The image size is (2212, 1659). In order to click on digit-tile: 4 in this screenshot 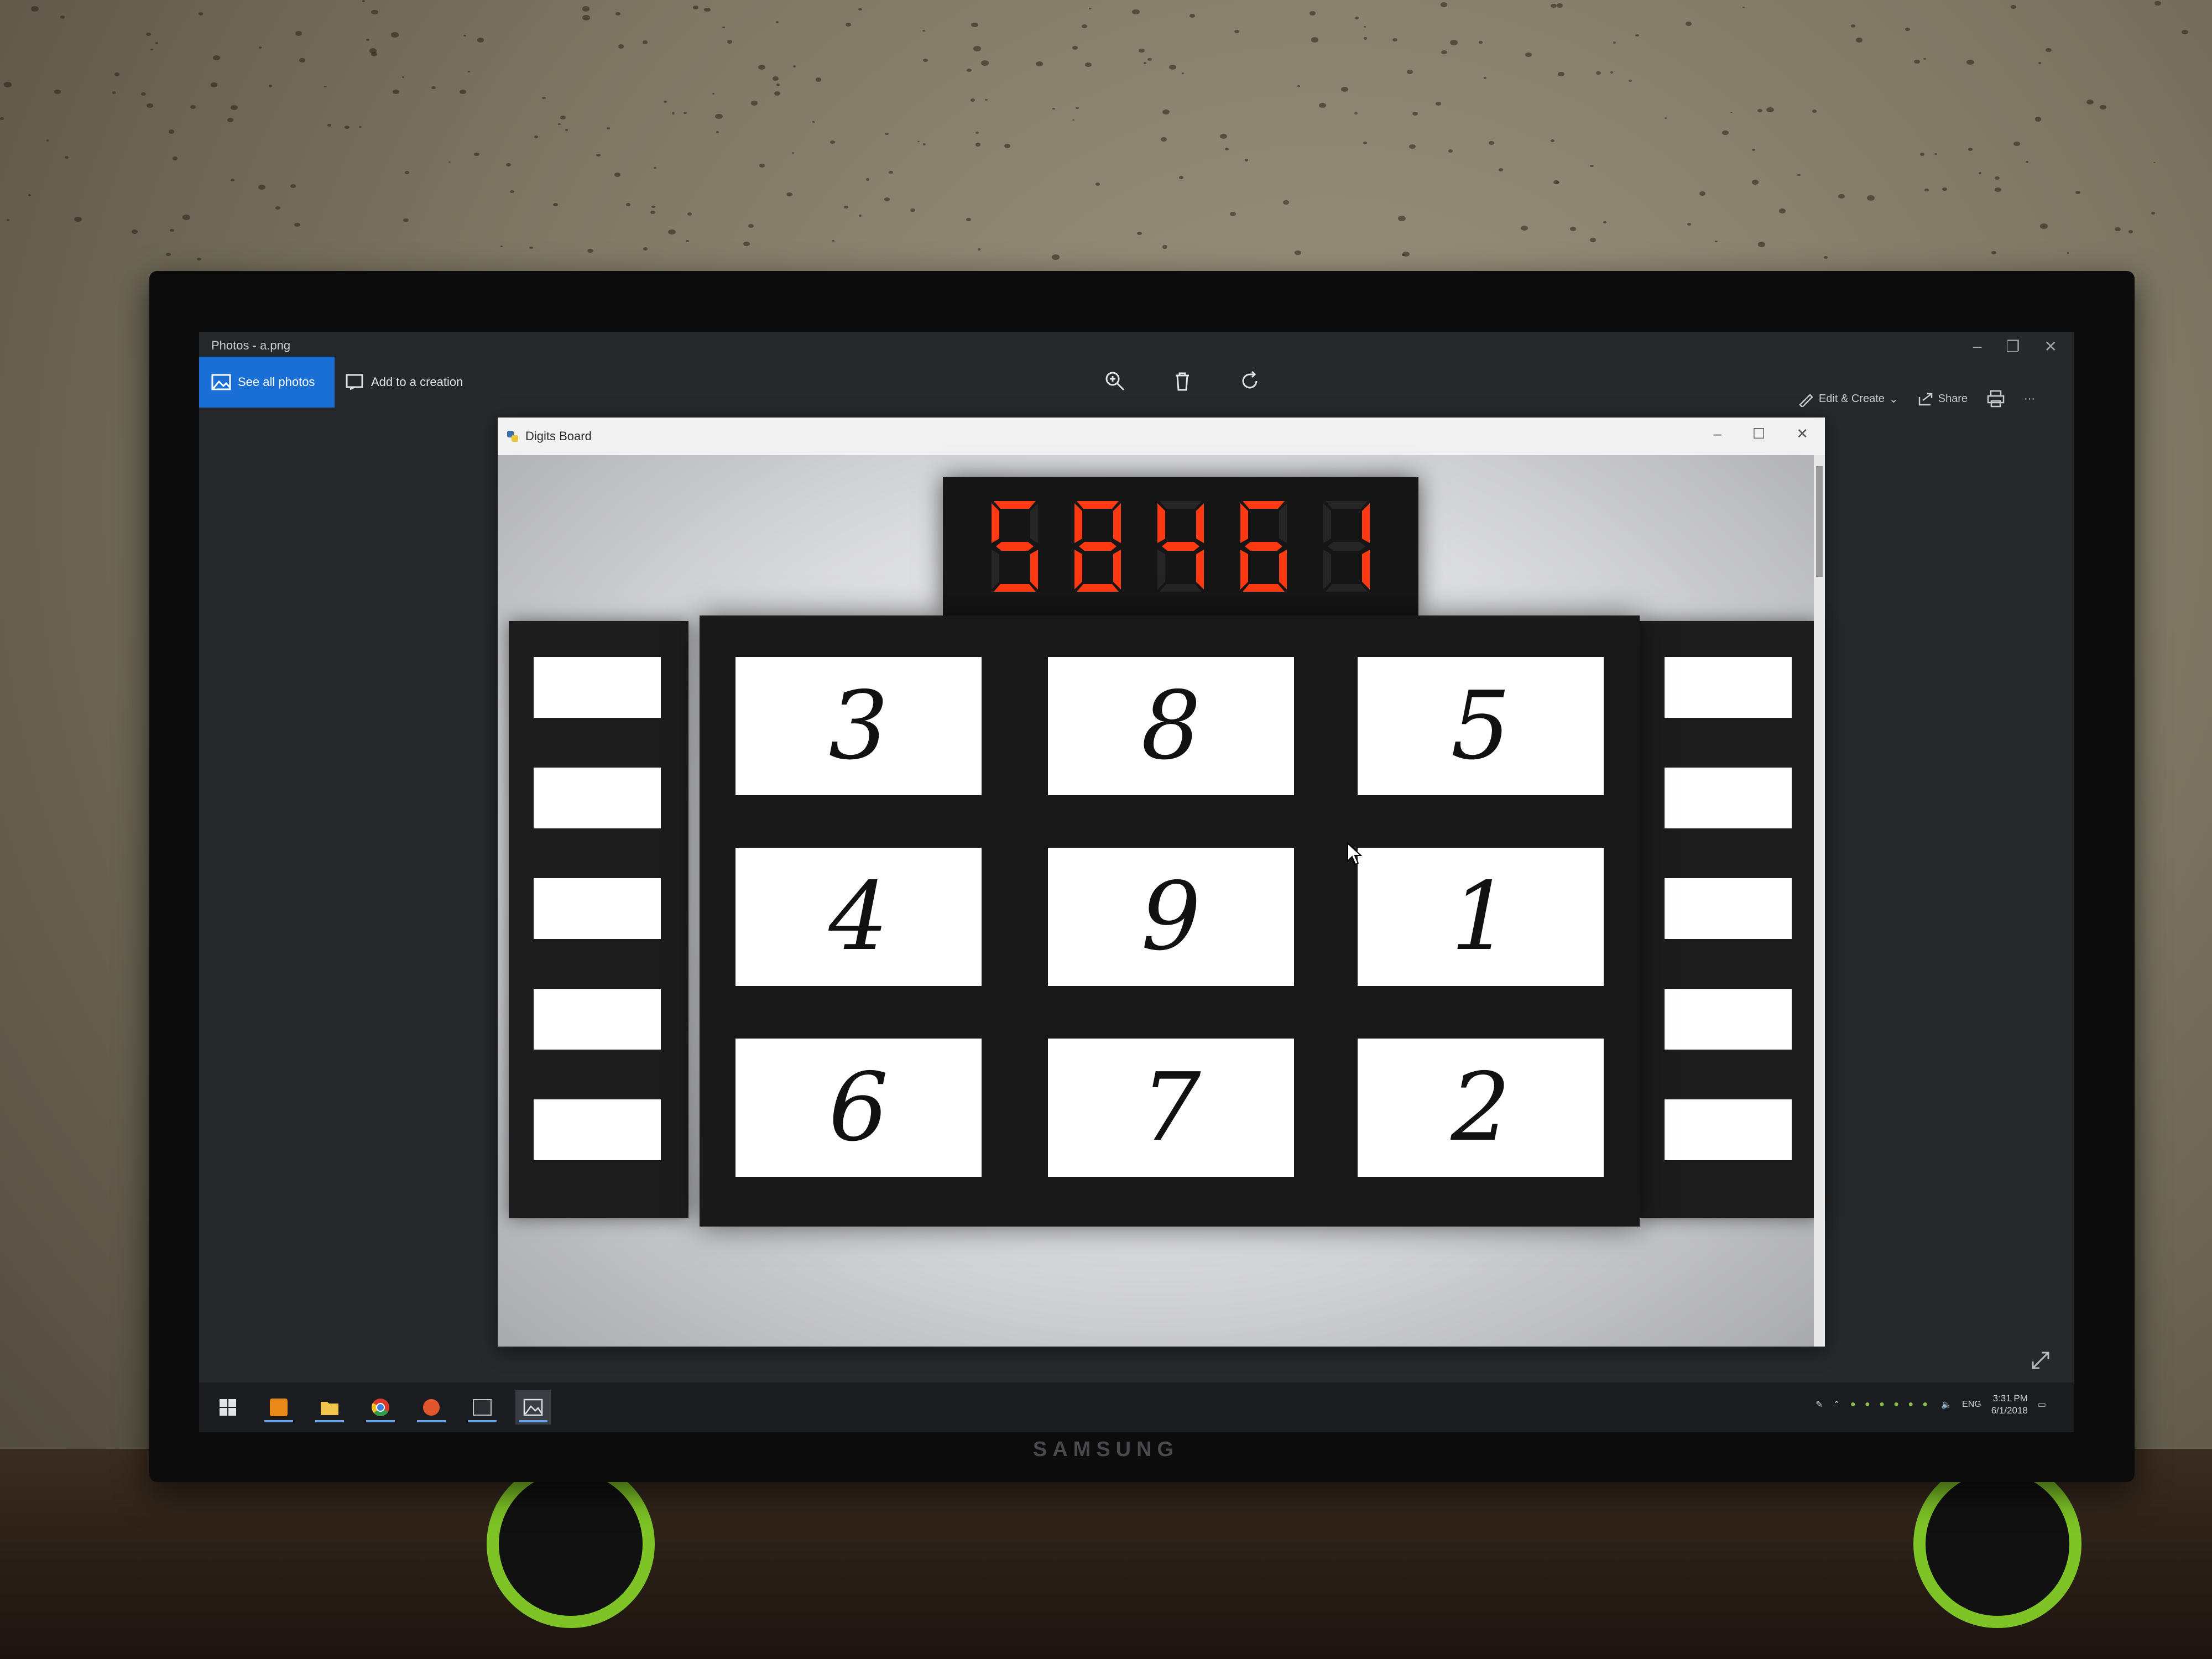, I will do `click(859, 917)`.